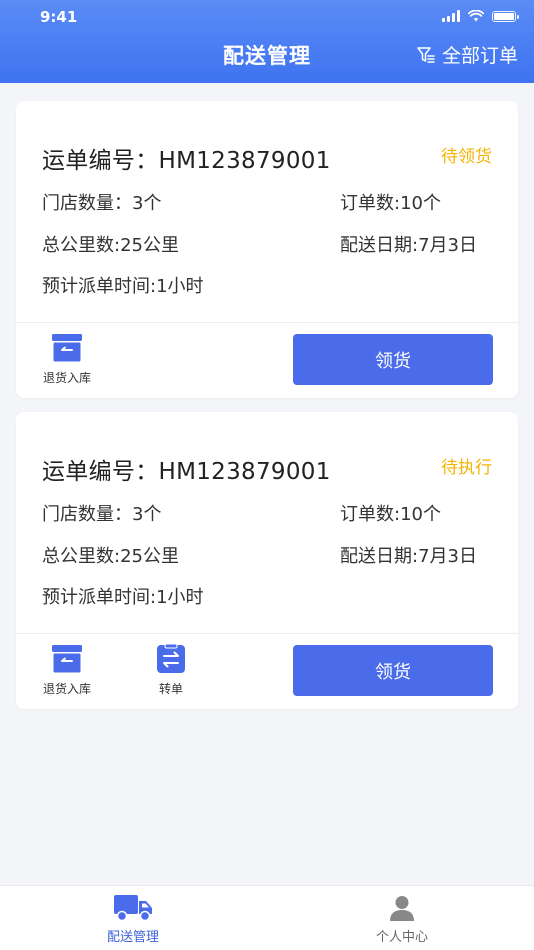 This screenshot has height=950, width=534. What do you see at coordinates (267, 17) in the screenshot?
I see `status-bar: 9:41` at bounding box center [267, 17].